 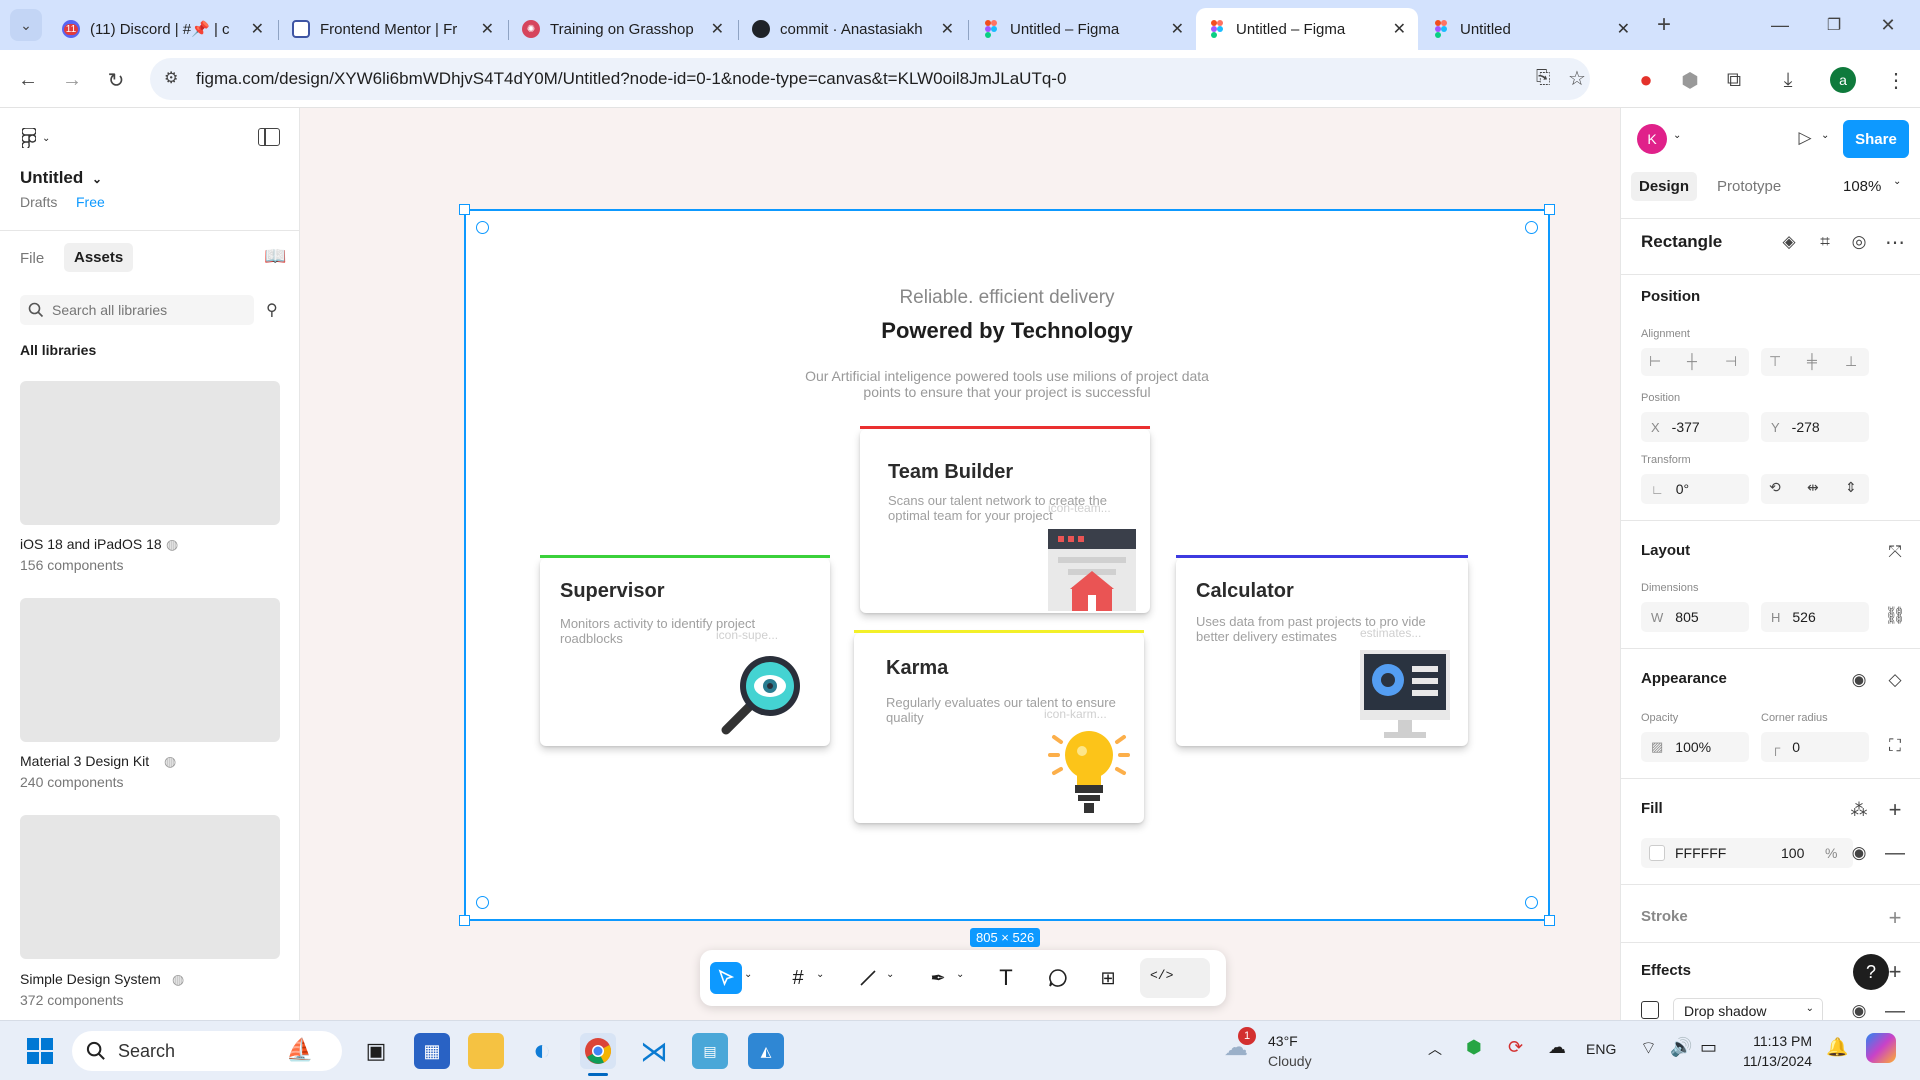 I want to click on task-view-icon: ▣, so click(x=376, y=1051).